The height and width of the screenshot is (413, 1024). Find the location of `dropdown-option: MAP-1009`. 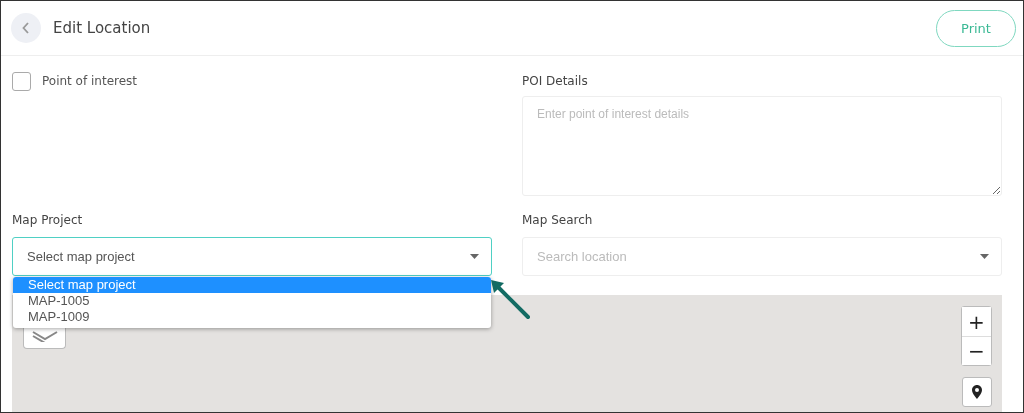

dropdown-option: MAP-1009 is located at coordinates (252, 317).